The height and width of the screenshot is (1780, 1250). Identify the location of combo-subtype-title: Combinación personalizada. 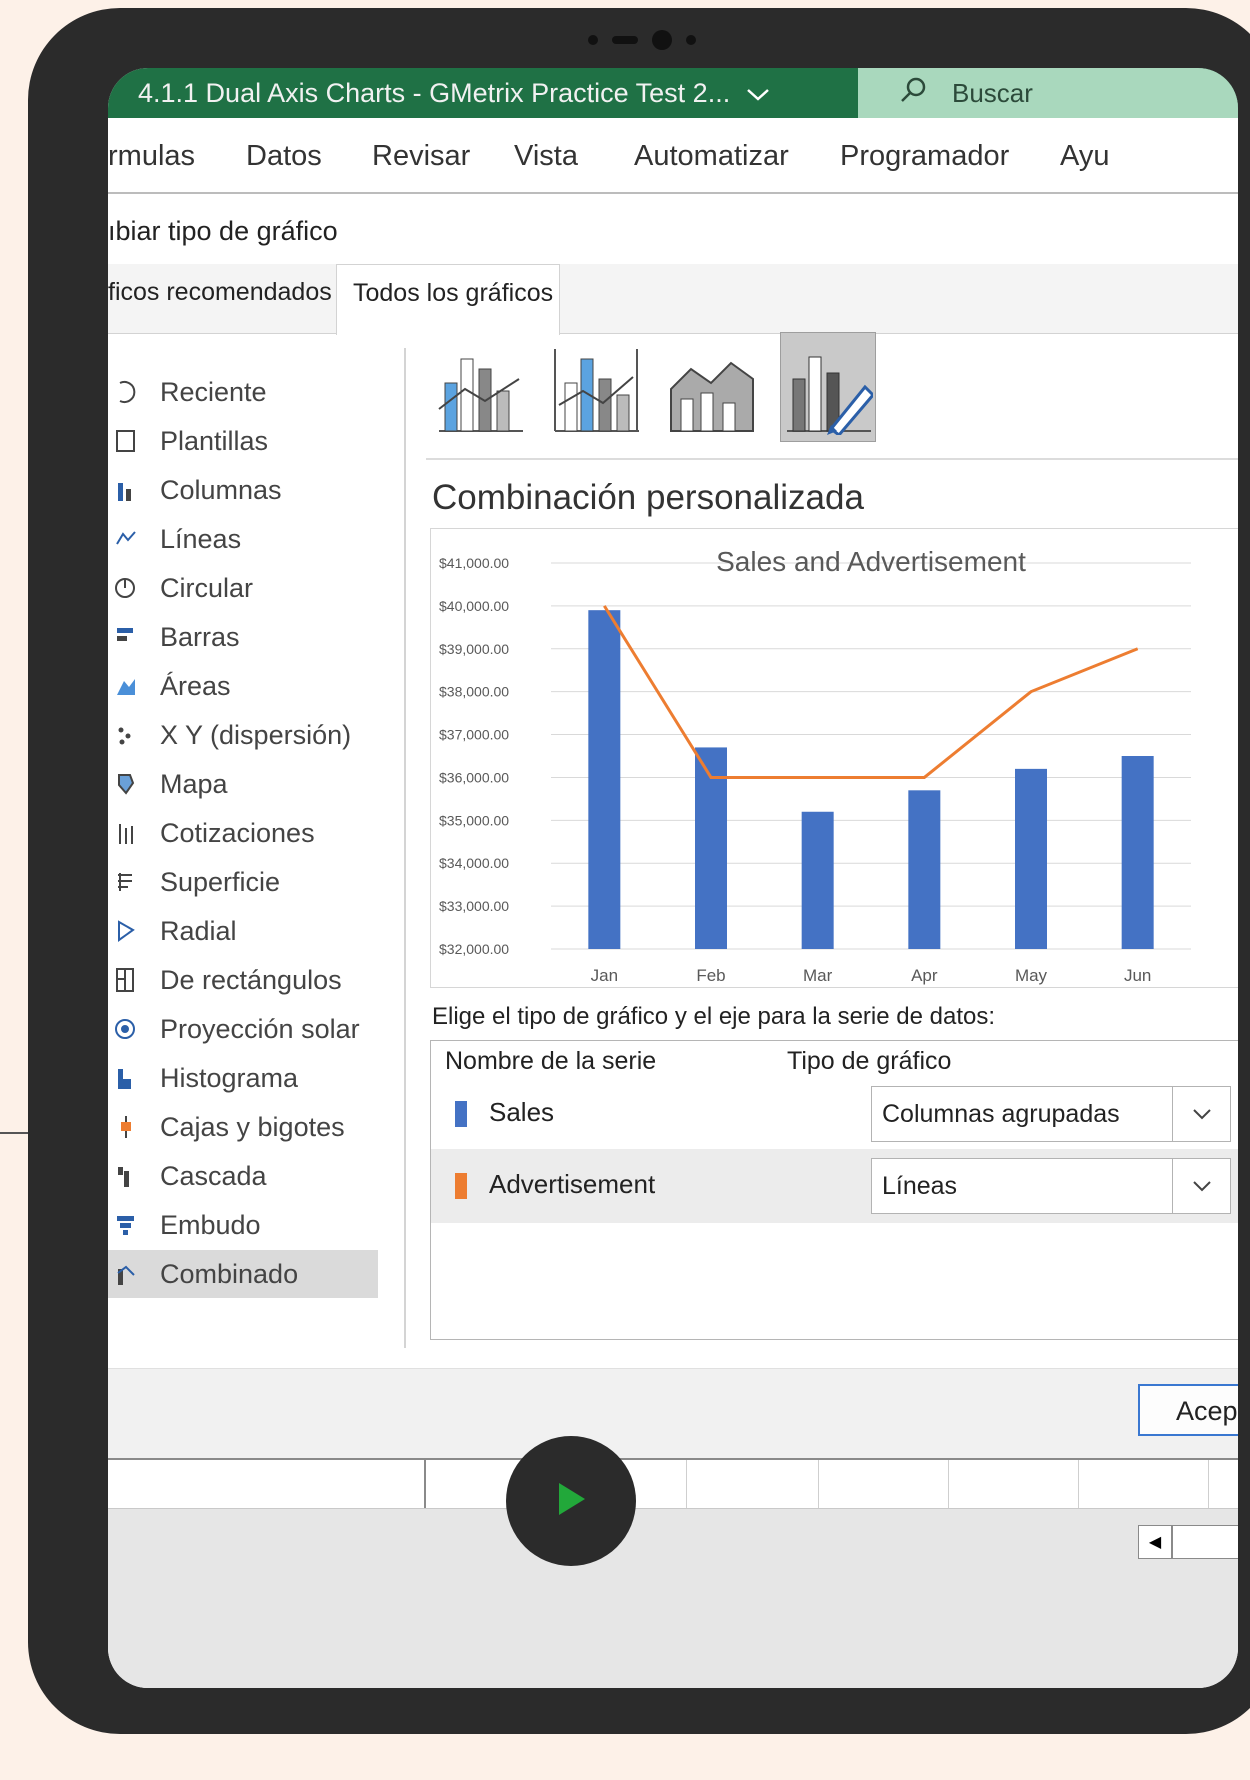
(648, 497).